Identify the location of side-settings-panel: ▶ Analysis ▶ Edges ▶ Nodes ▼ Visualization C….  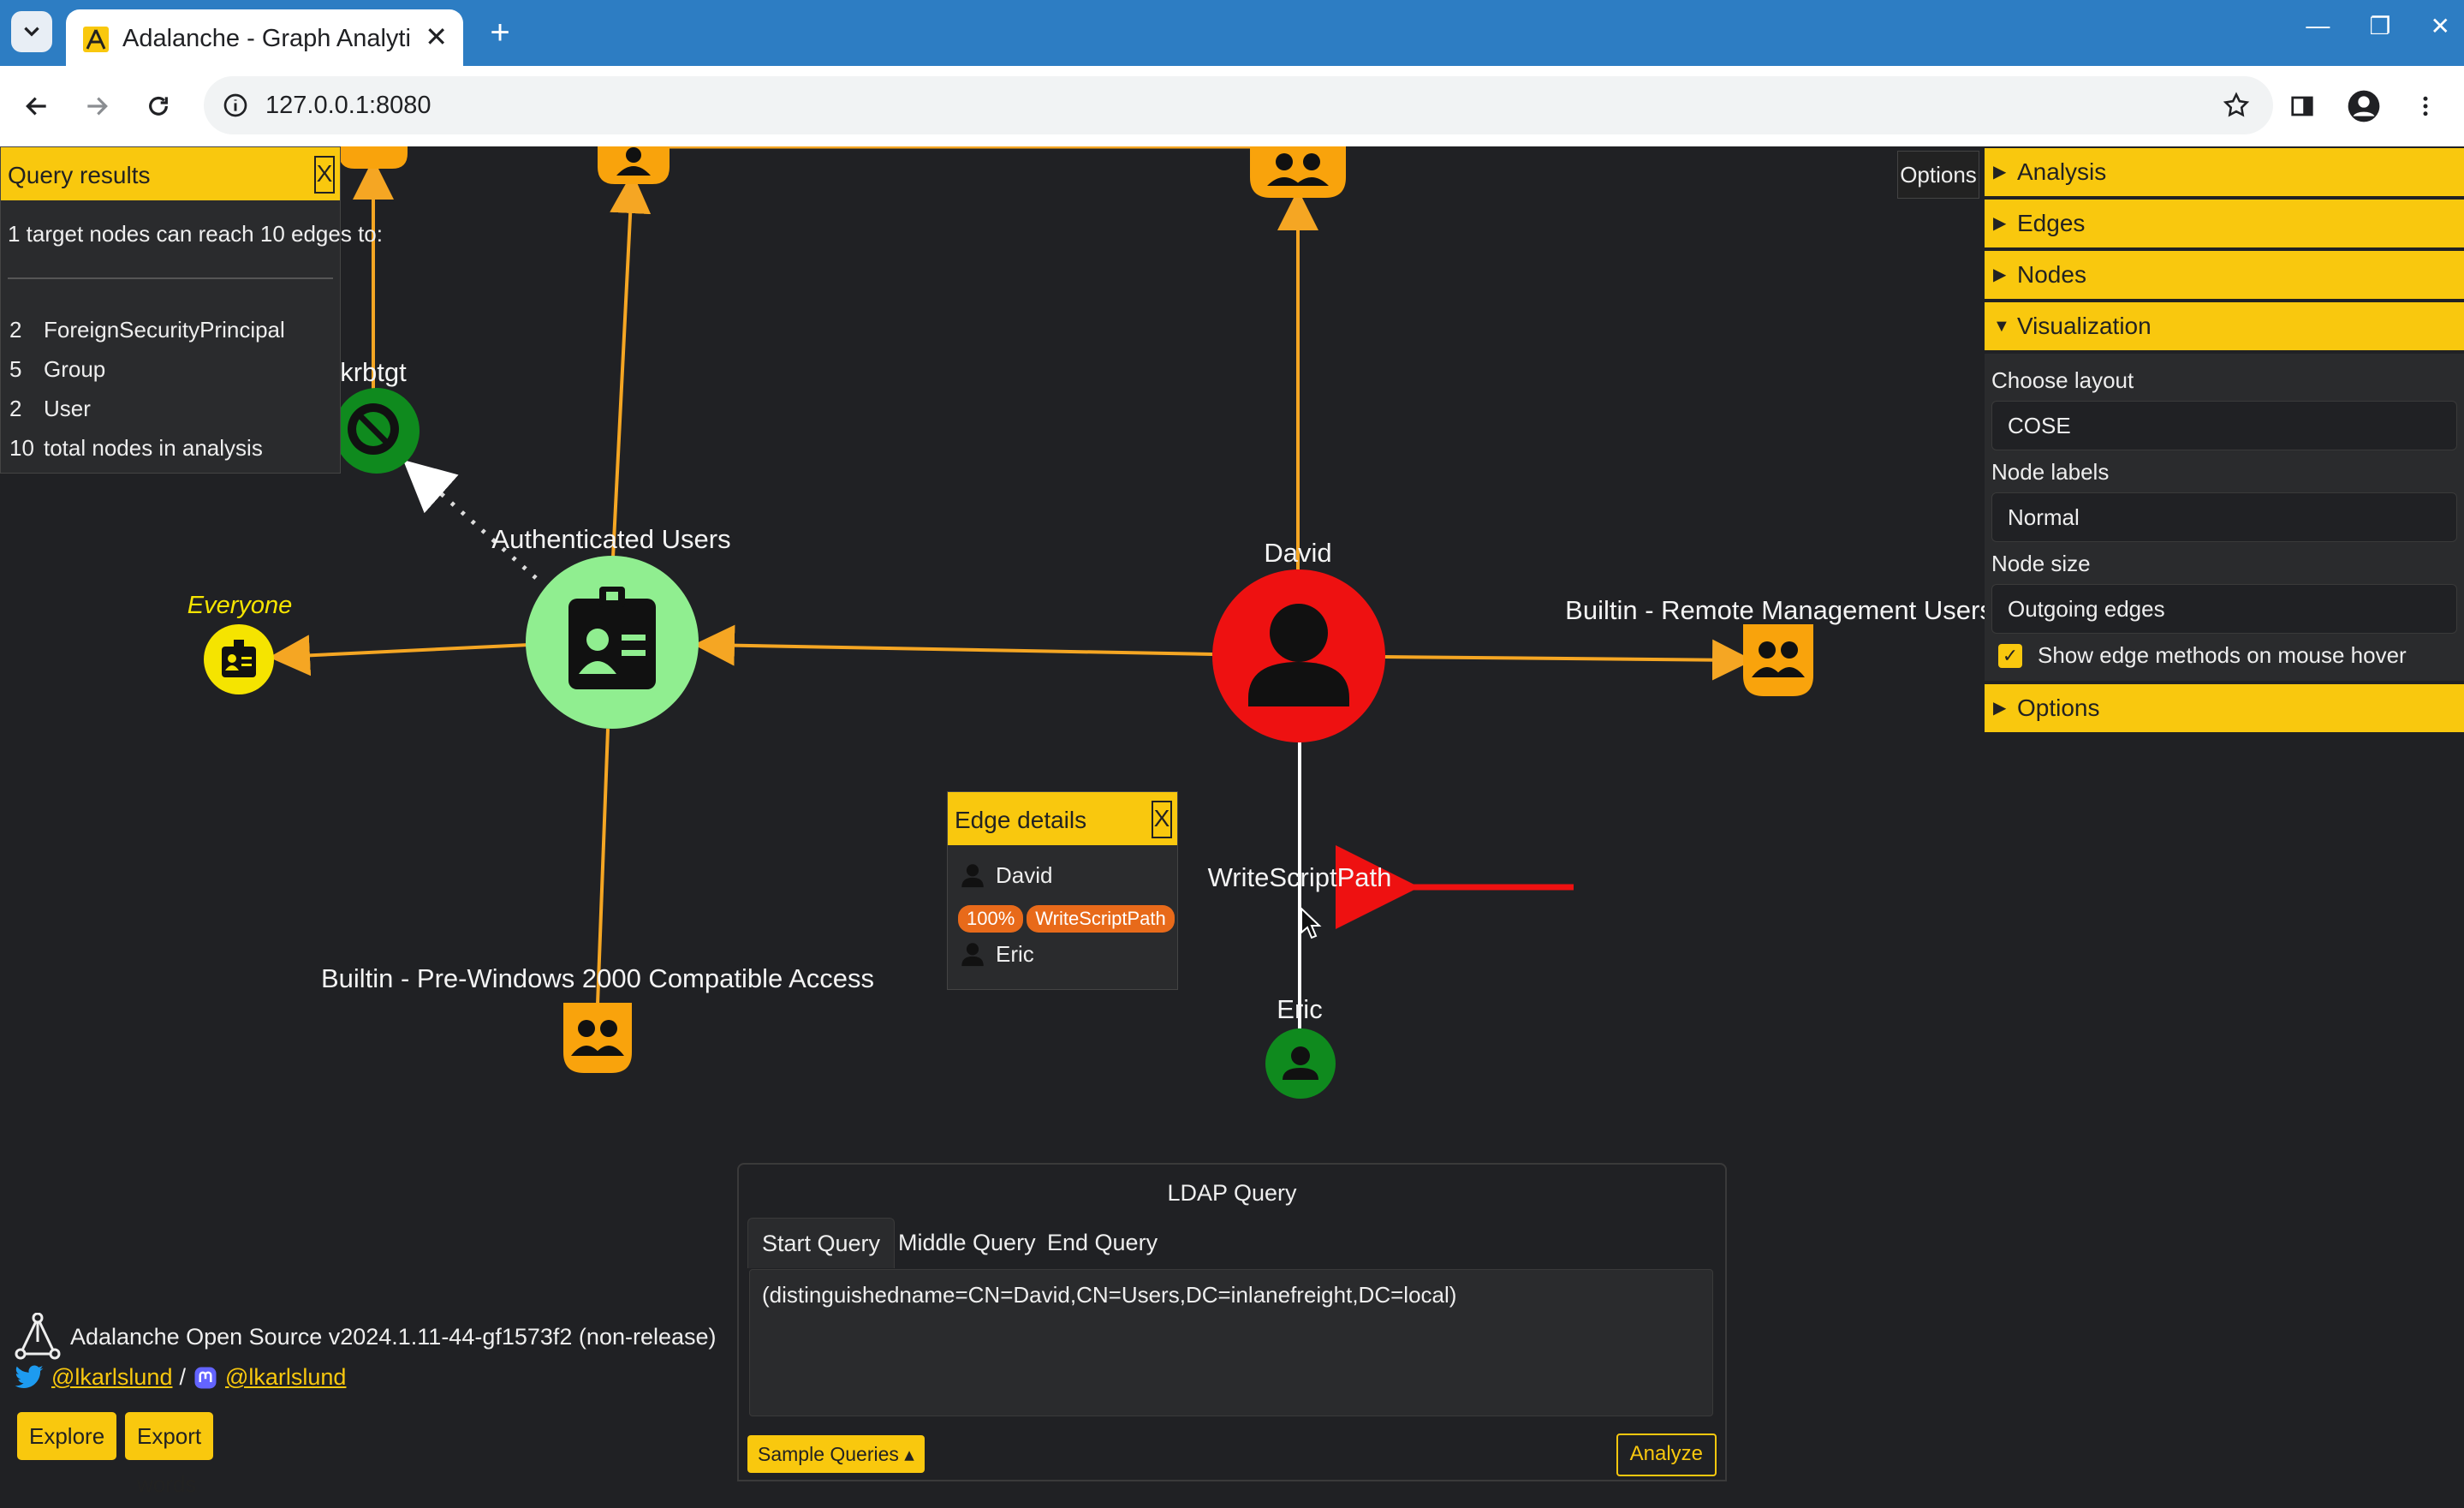
(2224, 442).